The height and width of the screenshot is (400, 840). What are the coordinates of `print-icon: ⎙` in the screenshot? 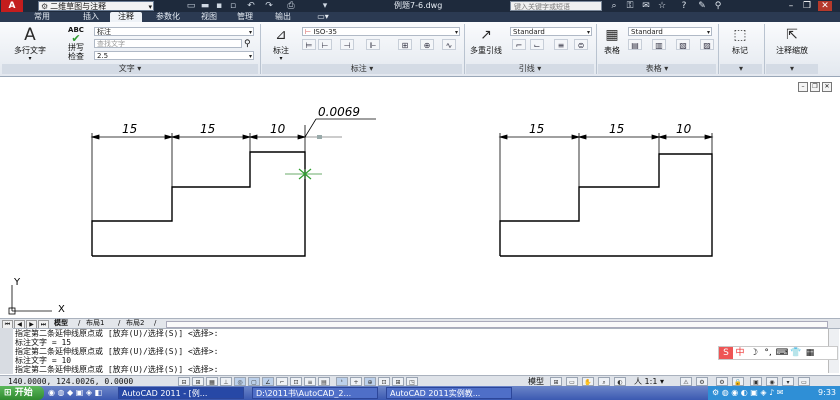 It's located at (291, 6).